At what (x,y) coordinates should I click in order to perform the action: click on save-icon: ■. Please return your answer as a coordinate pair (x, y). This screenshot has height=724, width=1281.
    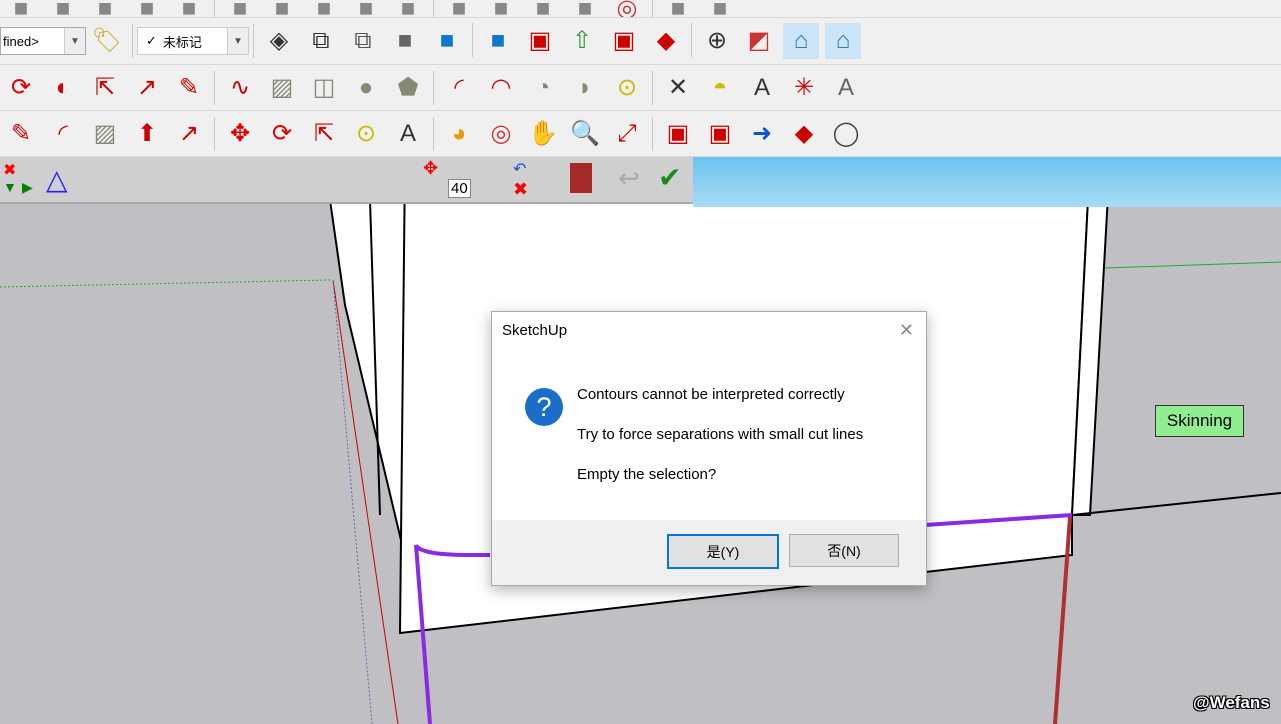
    Looking at the image, I should click on (21, 8).